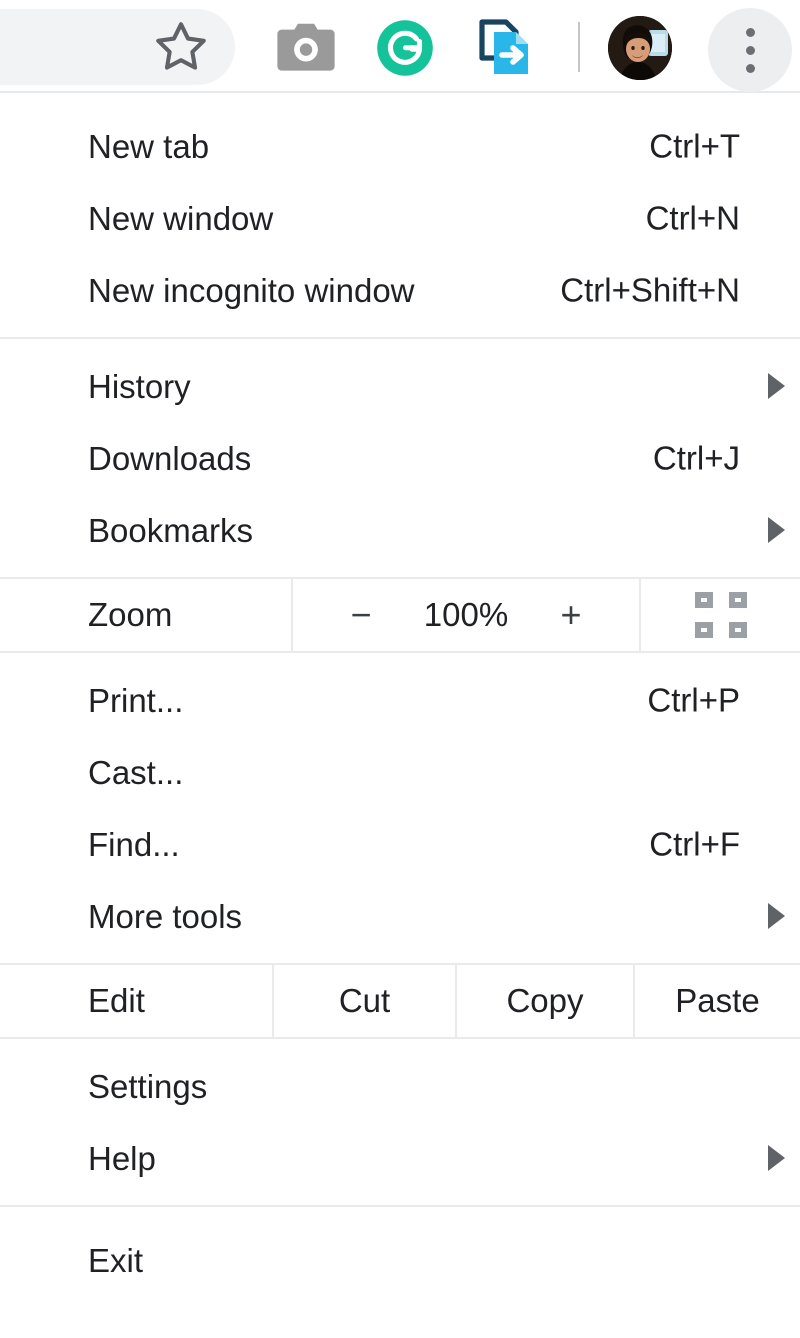  What do you see at coordinates (508, 48) in the screenshot?
I see `document-send-icon` at bounding box center [508, 48].